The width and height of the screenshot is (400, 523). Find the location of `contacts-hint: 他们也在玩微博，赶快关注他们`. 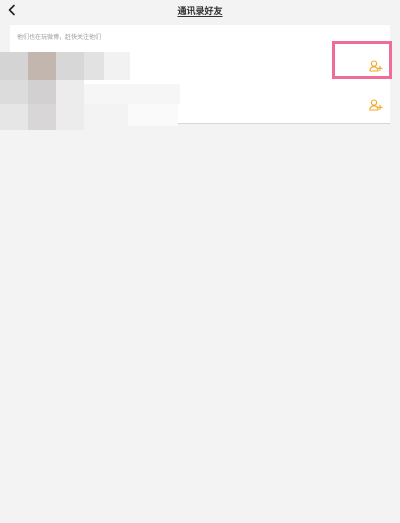

contacts-hint: 他们也在玩微博，赶快关注他们 is located at coordinates (59, 37).